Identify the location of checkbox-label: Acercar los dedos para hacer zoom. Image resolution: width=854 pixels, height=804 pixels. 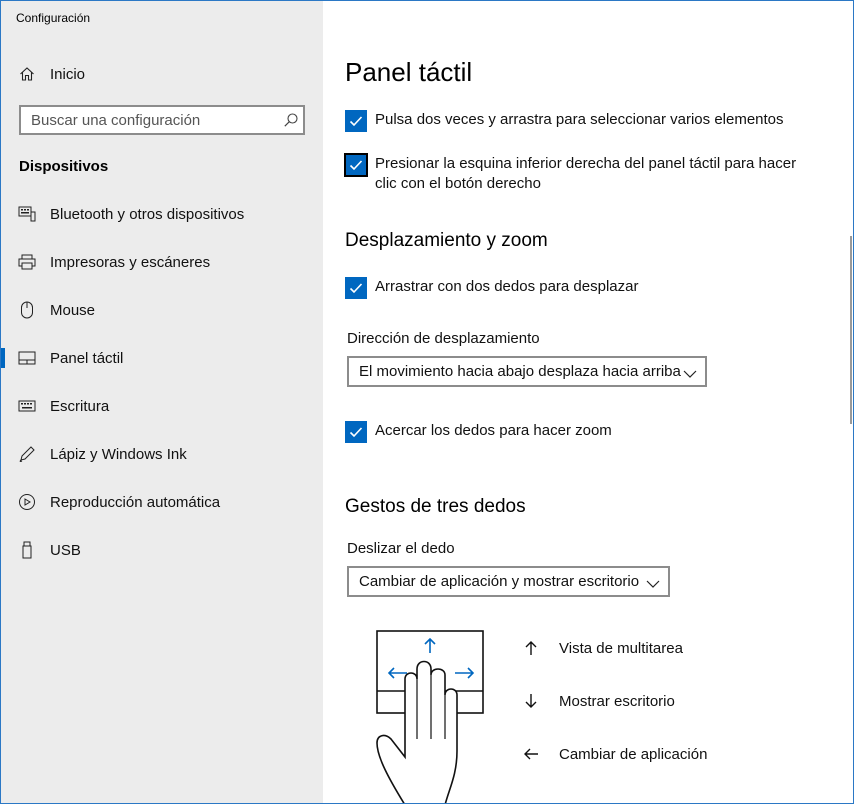
(493, 430).